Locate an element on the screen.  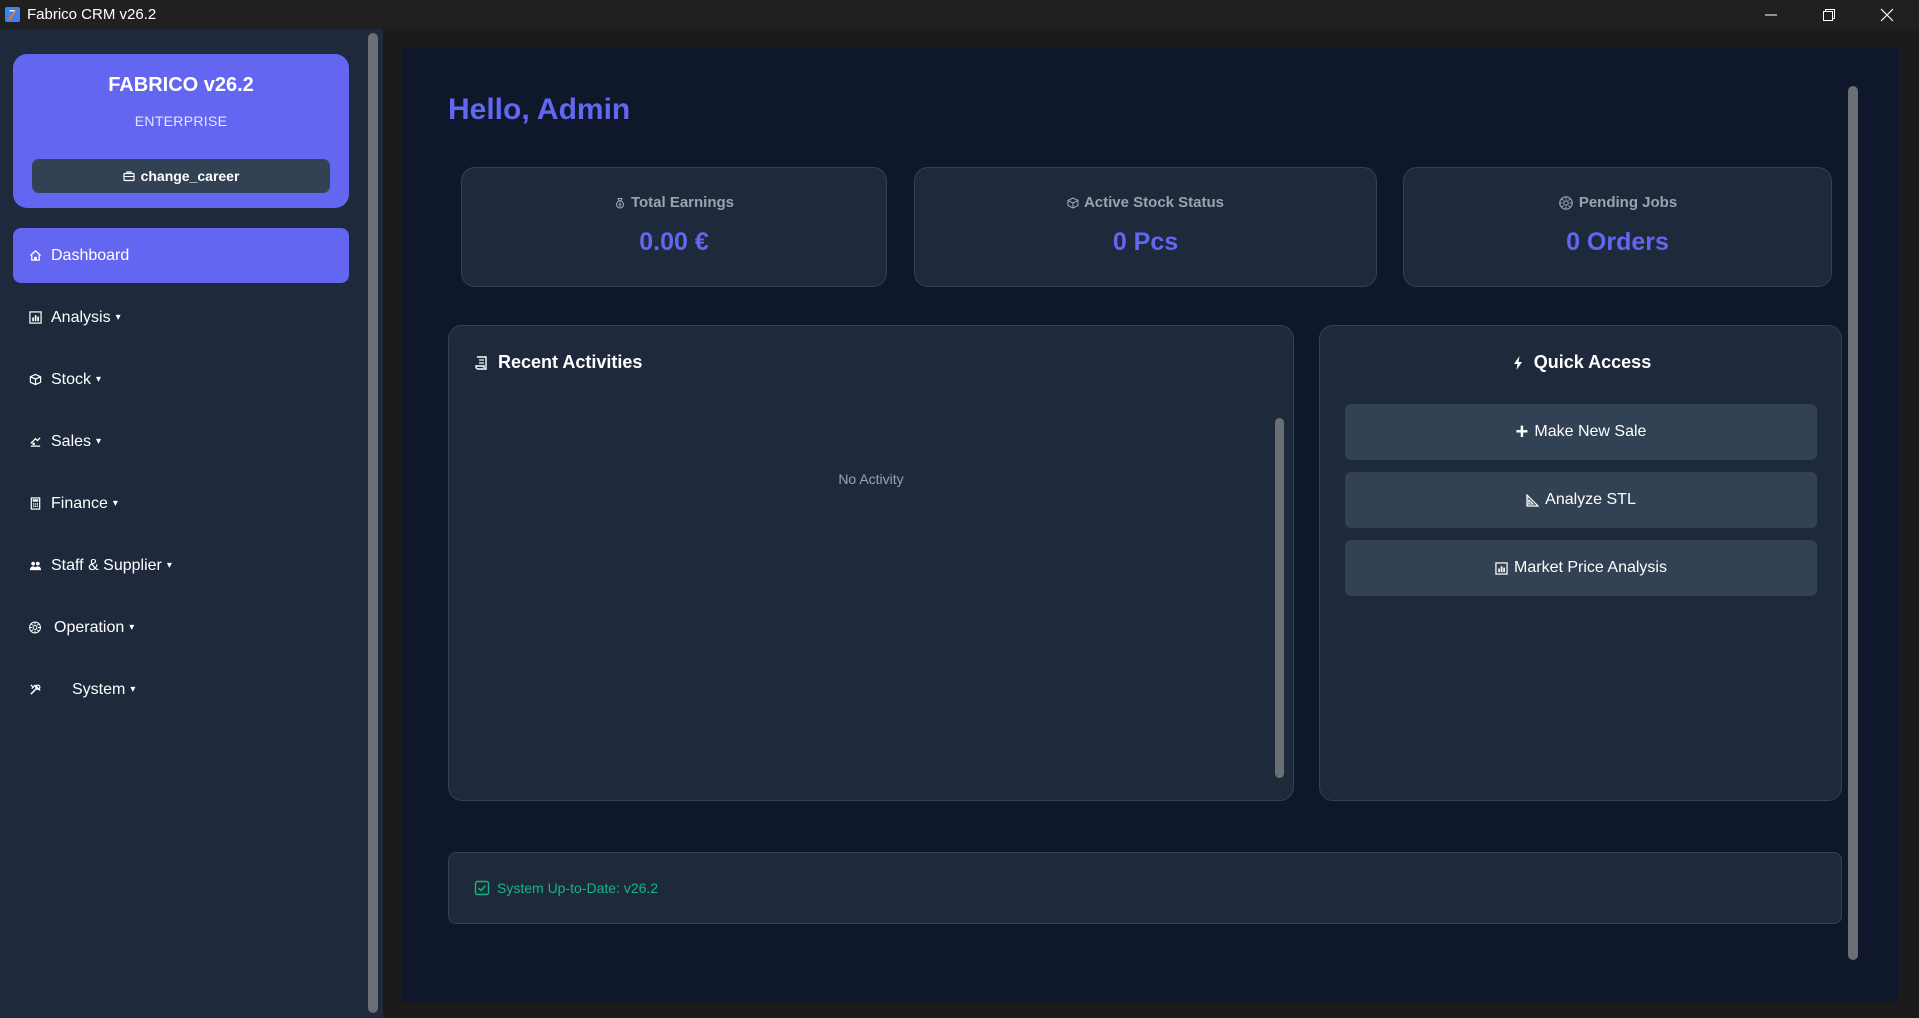
stat-label-wrap: Active Stock Status is located at coordinates (1145, 202).